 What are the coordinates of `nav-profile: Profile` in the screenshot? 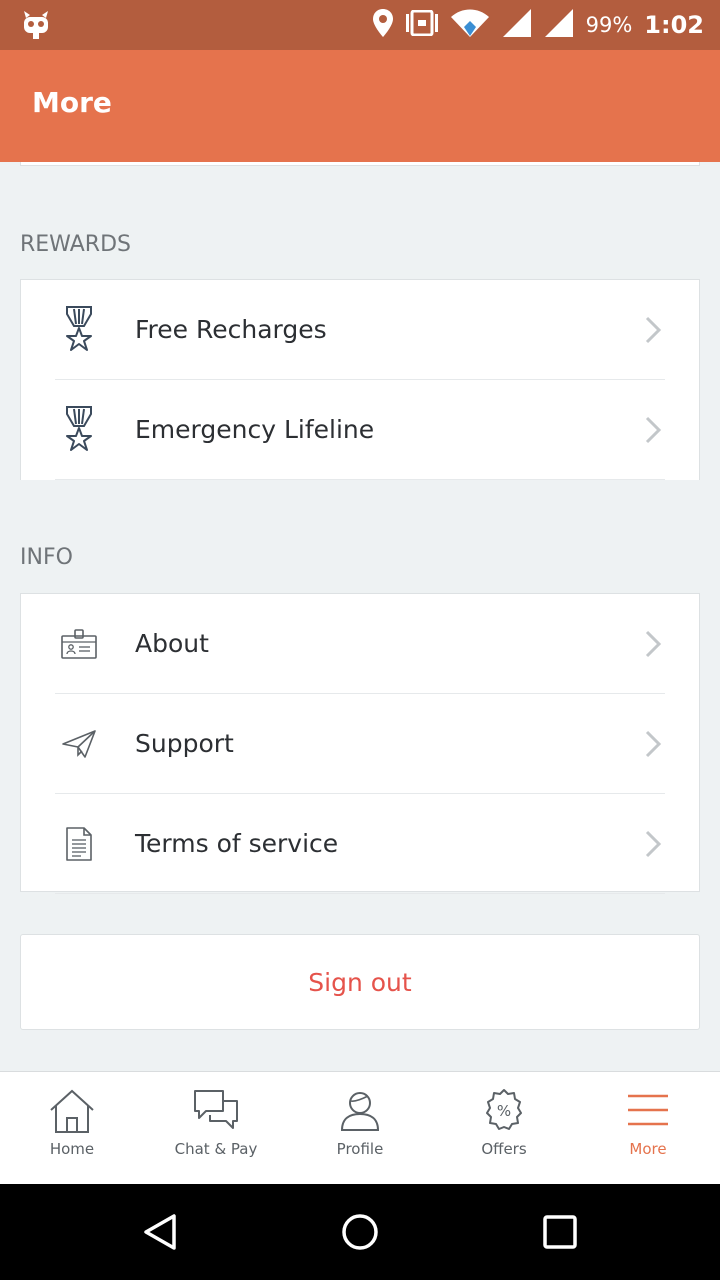 It's located at (360, 1128).